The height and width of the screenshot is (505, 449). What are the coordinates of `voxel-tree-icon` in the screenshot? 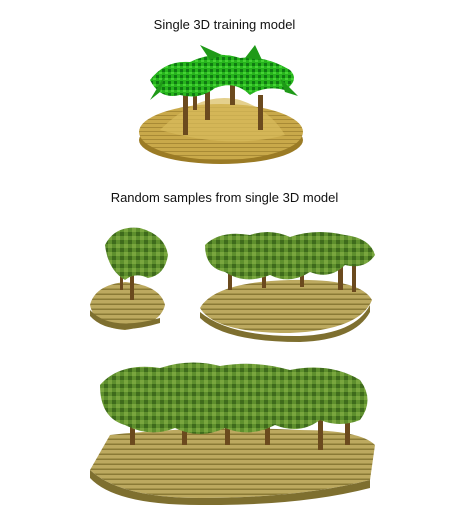 It's located at (136, 253).